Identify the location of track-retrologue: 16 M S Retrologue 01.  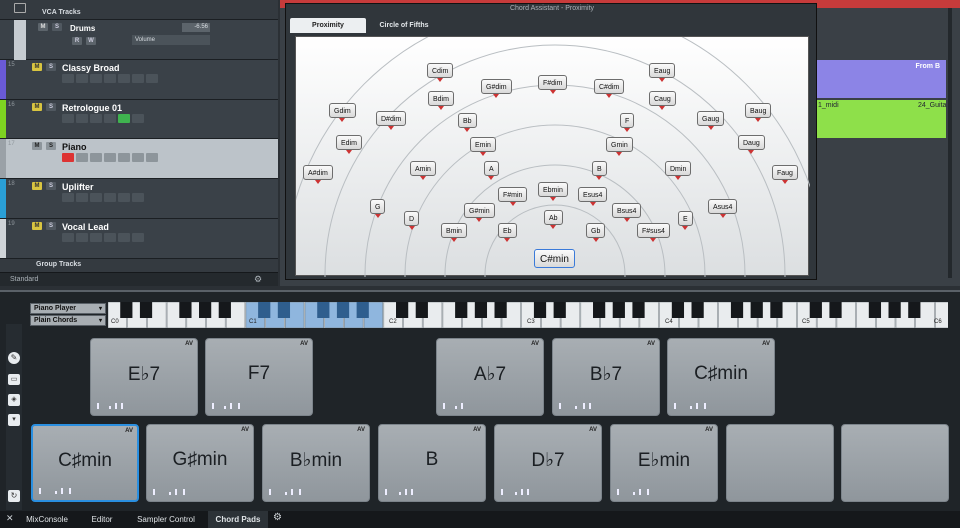
(139, 119).